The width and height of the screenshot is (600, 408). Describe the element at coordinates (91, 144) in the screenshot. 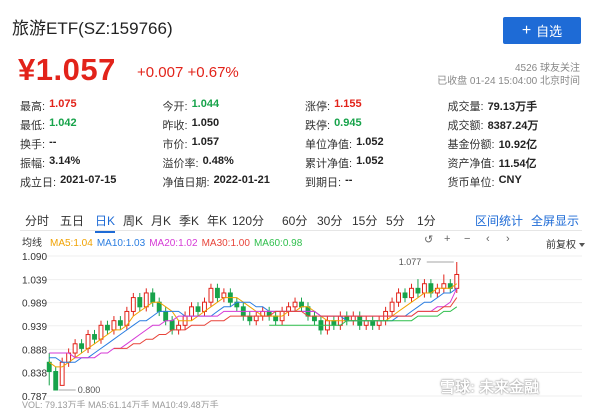

I see `stat-cell: 换手: --` at that location.